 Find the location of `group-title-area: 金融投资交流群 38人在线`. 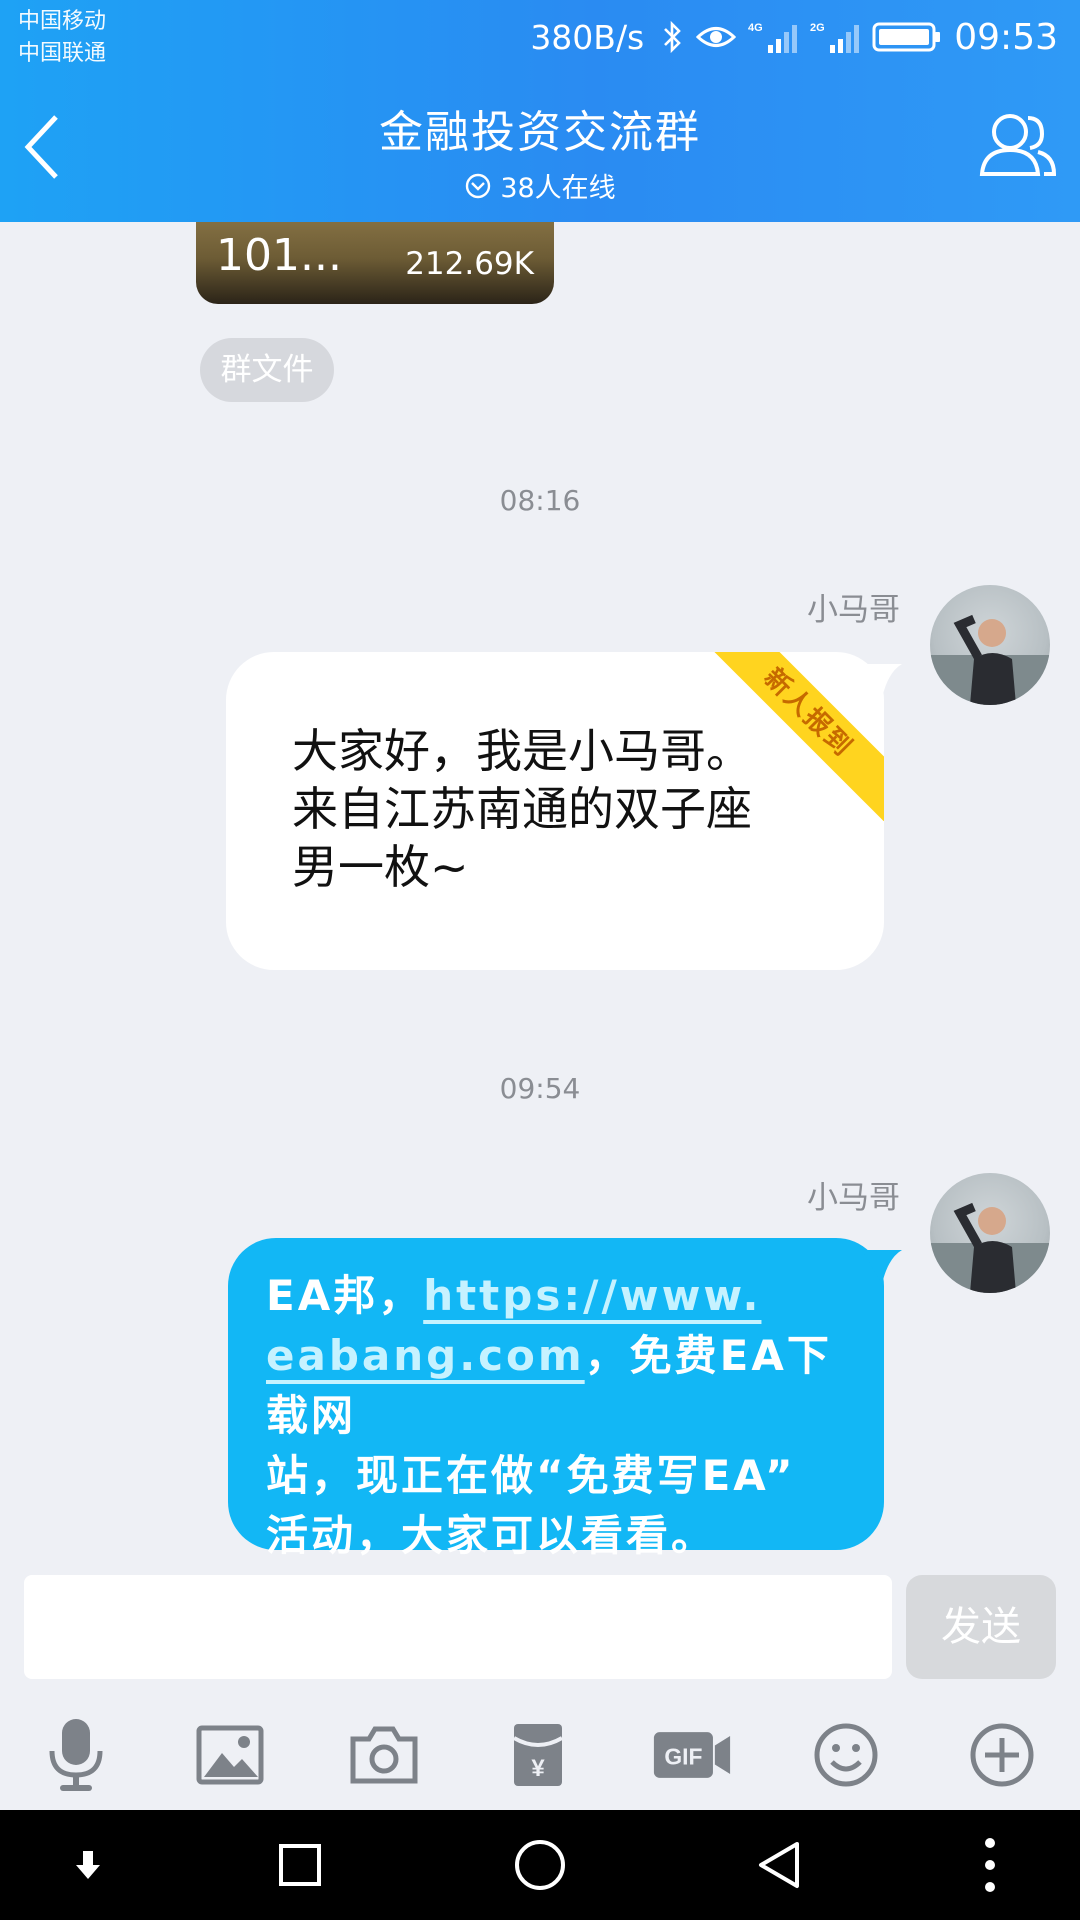

group-title-area: 金融投资交流群 38人在线 is located at coordinates (540, 150).